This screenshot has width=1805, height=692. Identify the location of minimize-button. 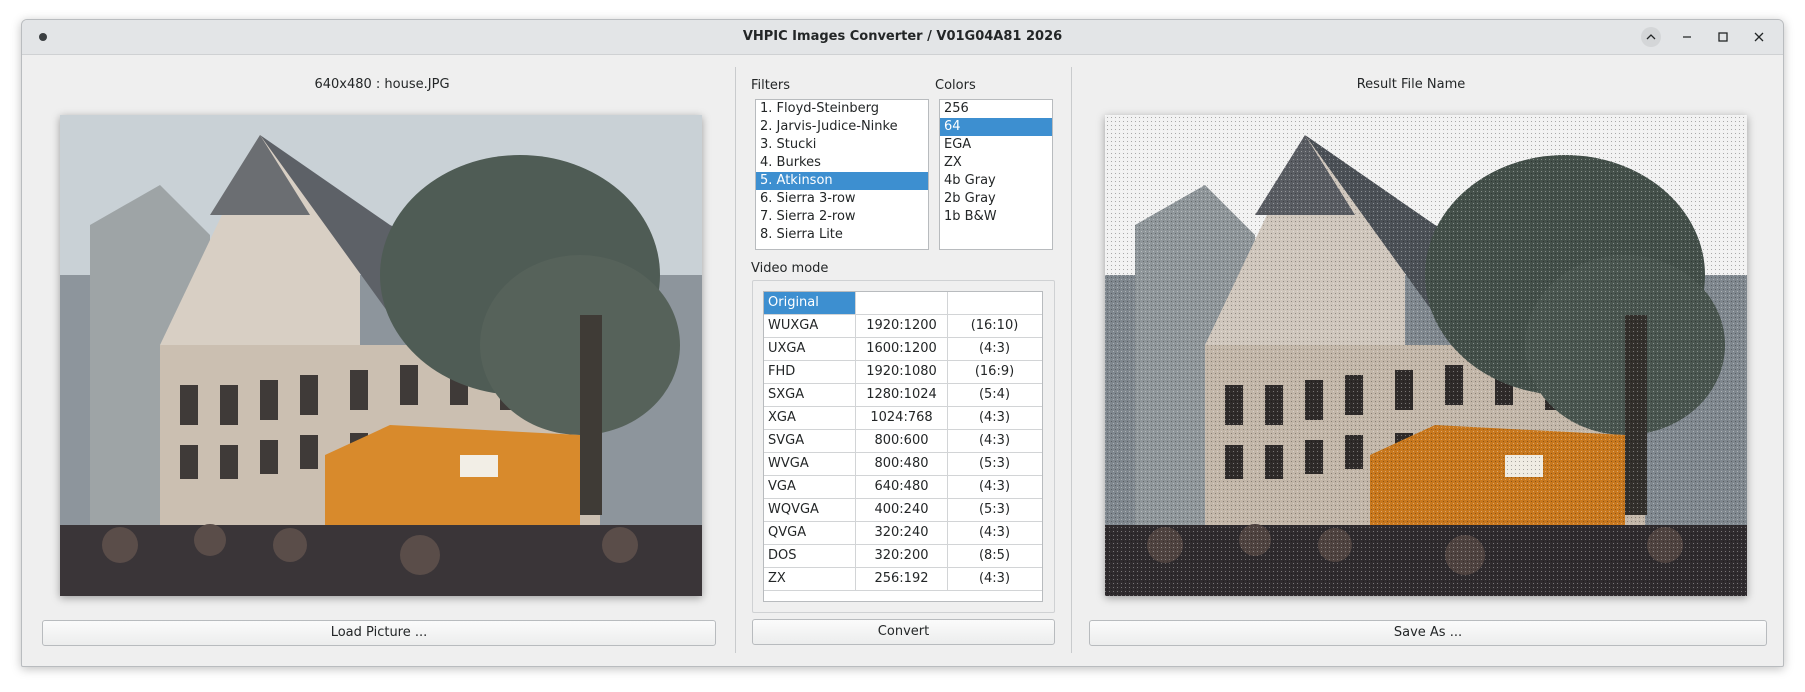
(1687, 37).